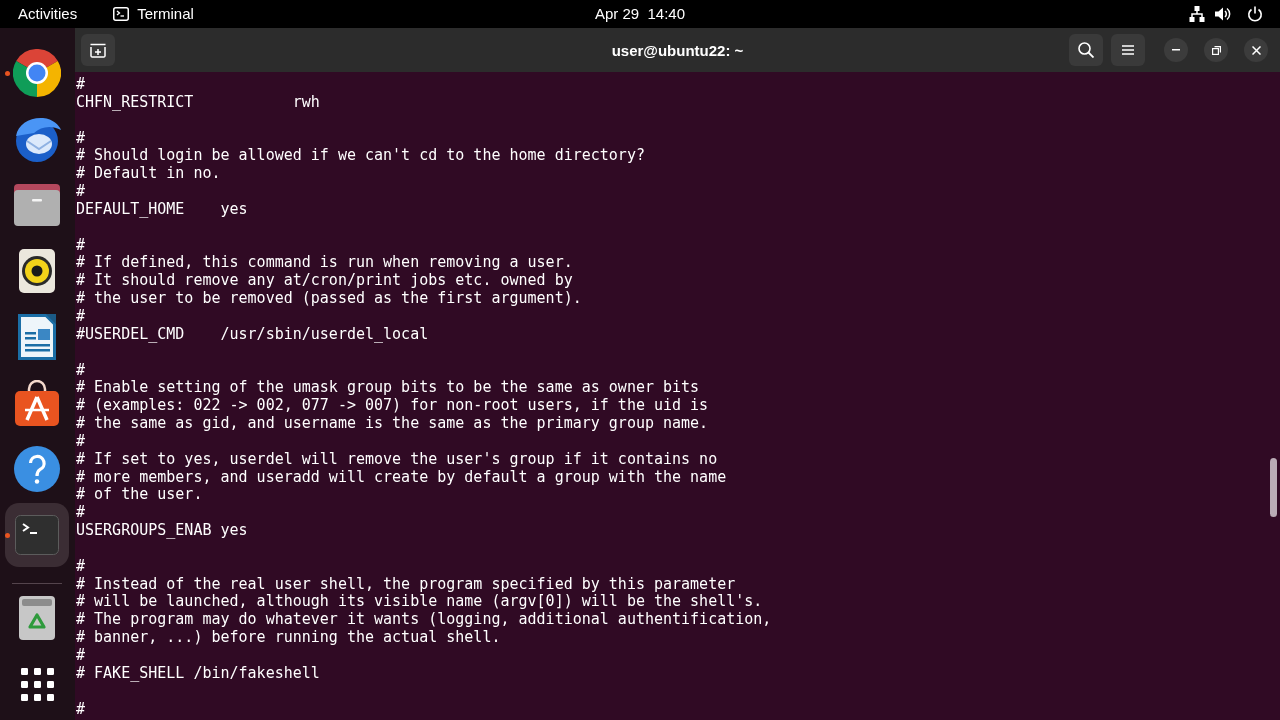 Image resolution: width=1280 pixels, height=720 pixels. Describe the element at coordinates (397, 459) in the screenshot. I see `terminal-line: # If set to yes, userdel will remove the user's group if it contains no` at that location.